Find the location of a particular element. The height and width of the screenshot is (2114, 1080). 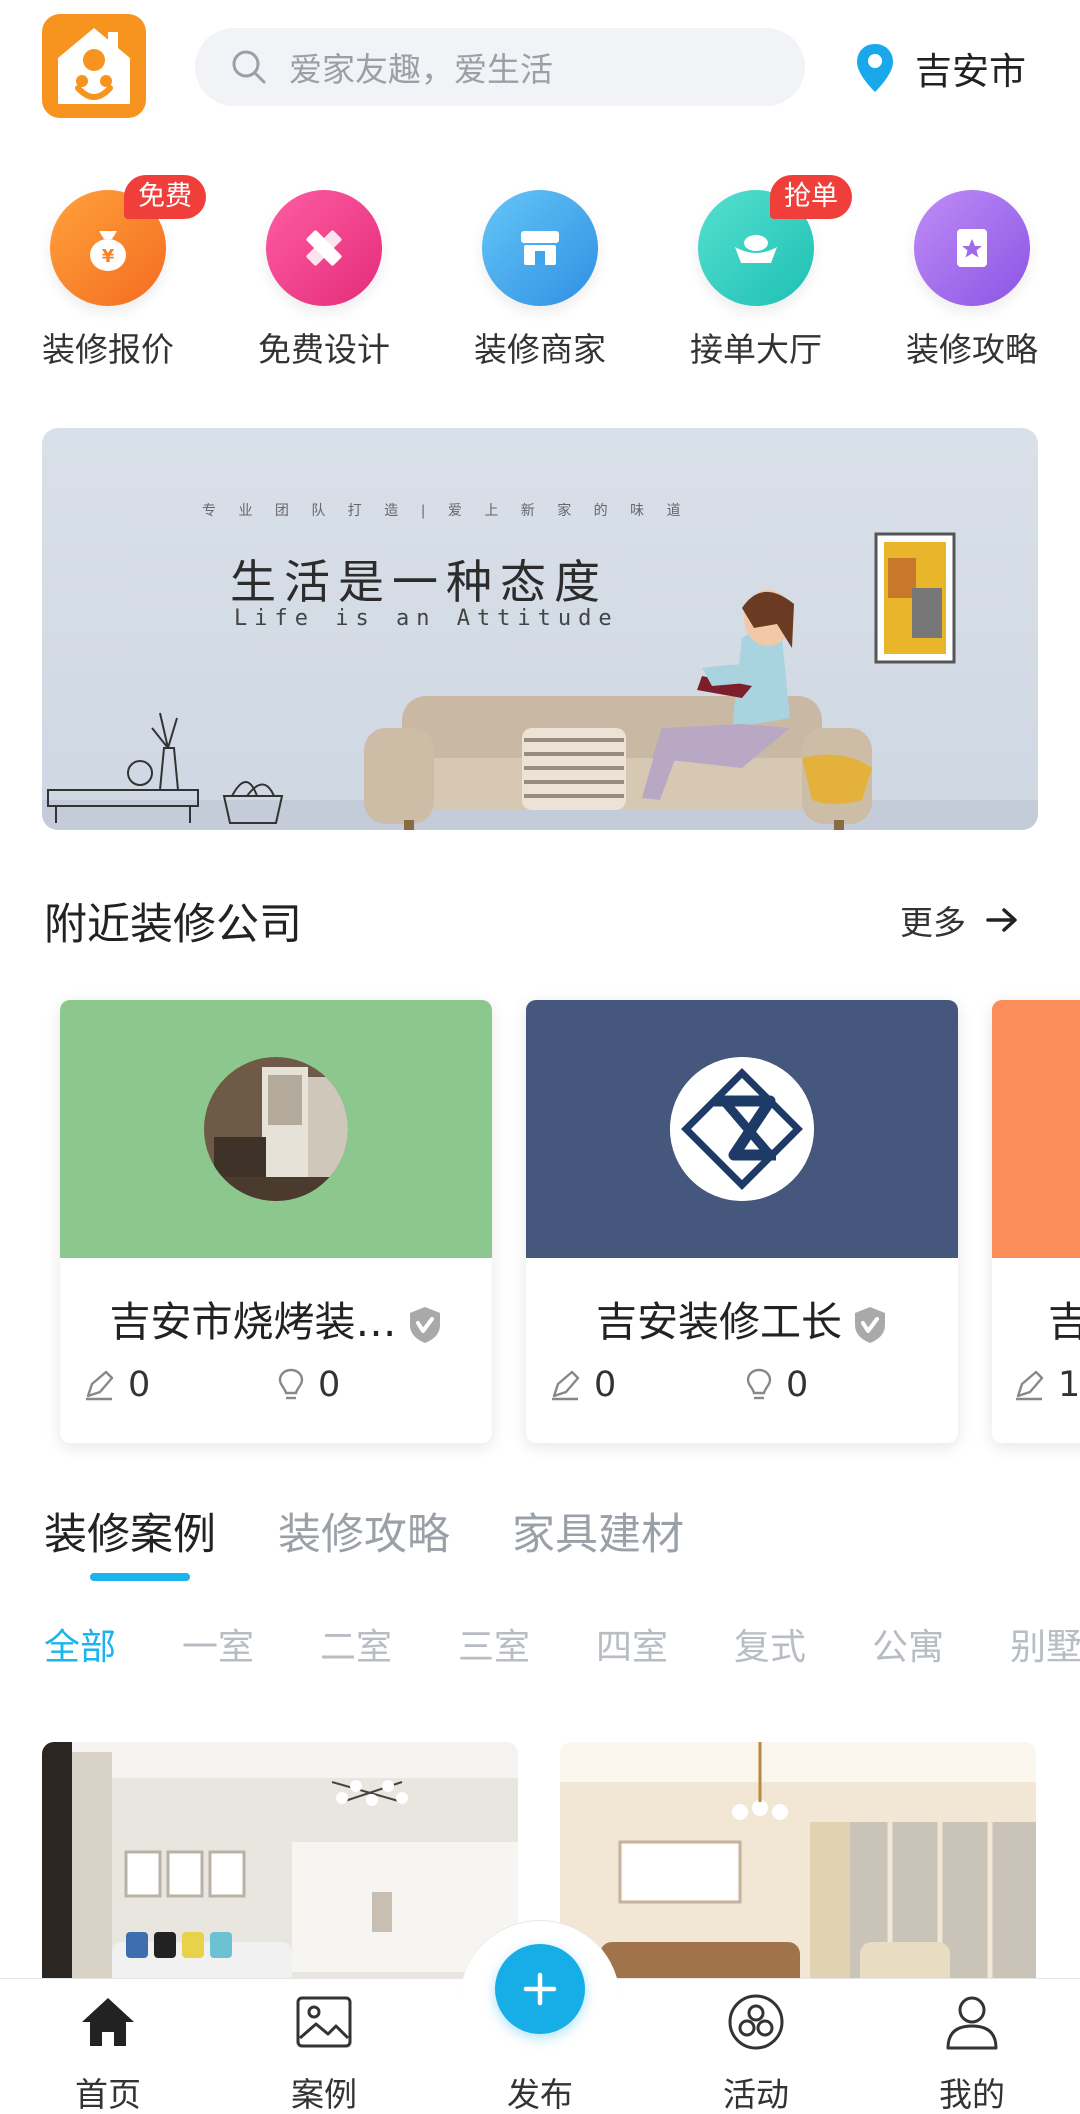

orders-badge: 抢单 is located at coordinates (811, 197).